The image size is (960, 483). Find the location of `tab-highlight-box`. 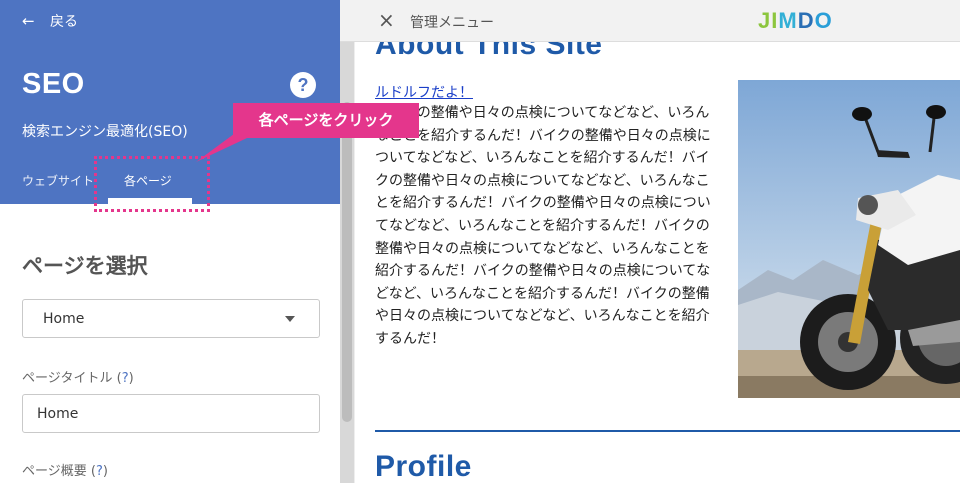

tab-highlight-box is located at coordinates (152, 184).